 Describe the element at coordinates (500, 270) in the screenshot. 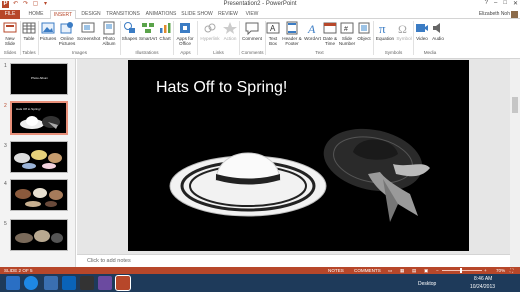

I see `zoom-level: 70%` at that location.